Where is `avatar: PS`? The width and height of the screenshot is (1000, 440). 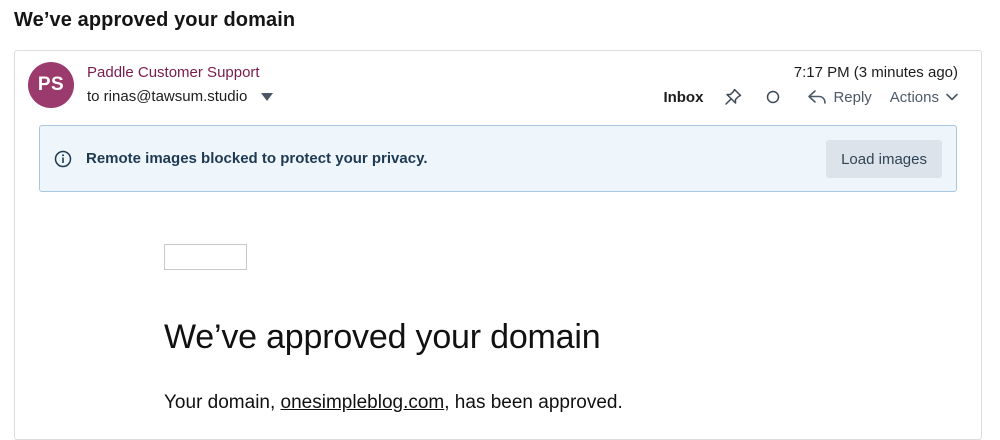
avatar: PS is located at coordinates (51, 85).